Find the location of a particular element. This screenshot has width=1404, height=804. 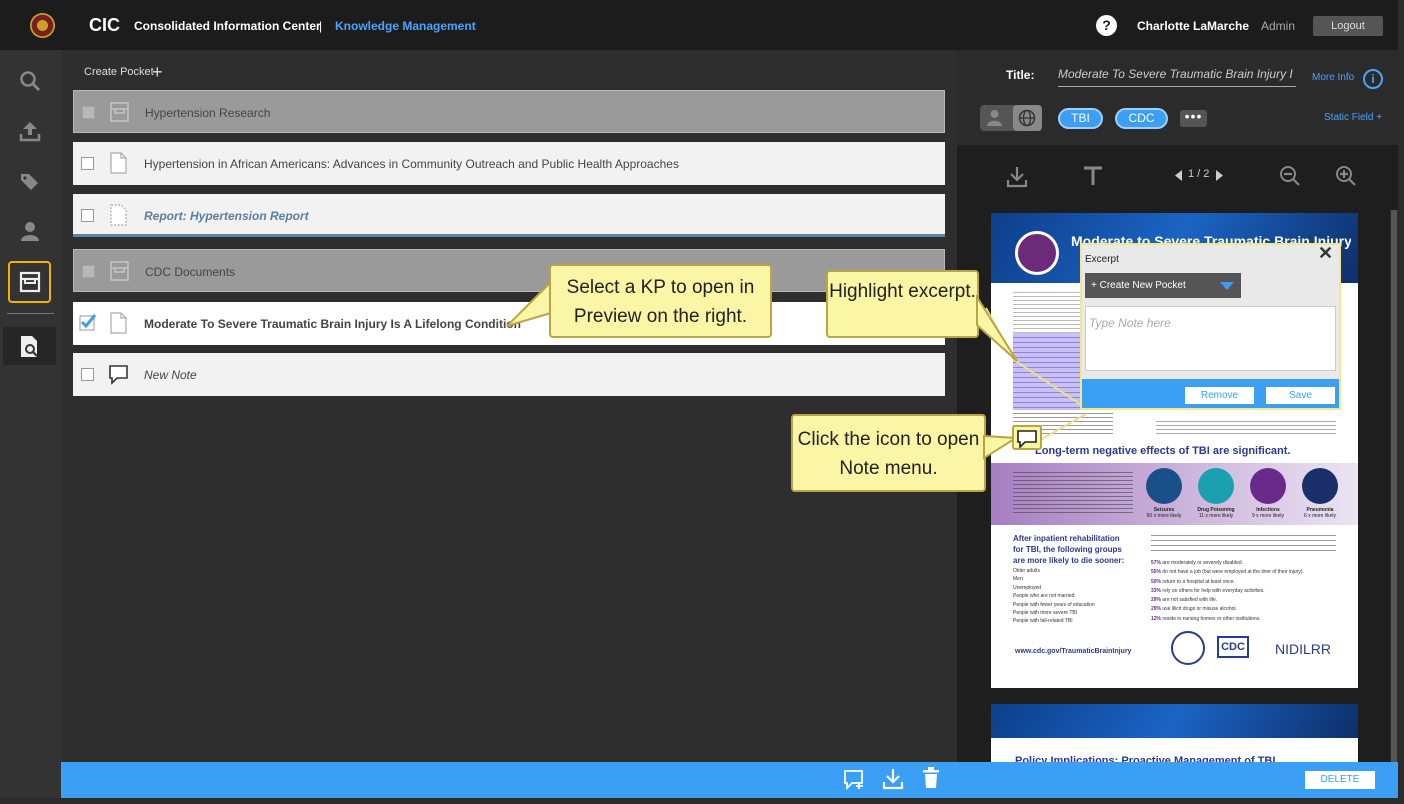

impact-intro is located at coordinates (1243, 542).